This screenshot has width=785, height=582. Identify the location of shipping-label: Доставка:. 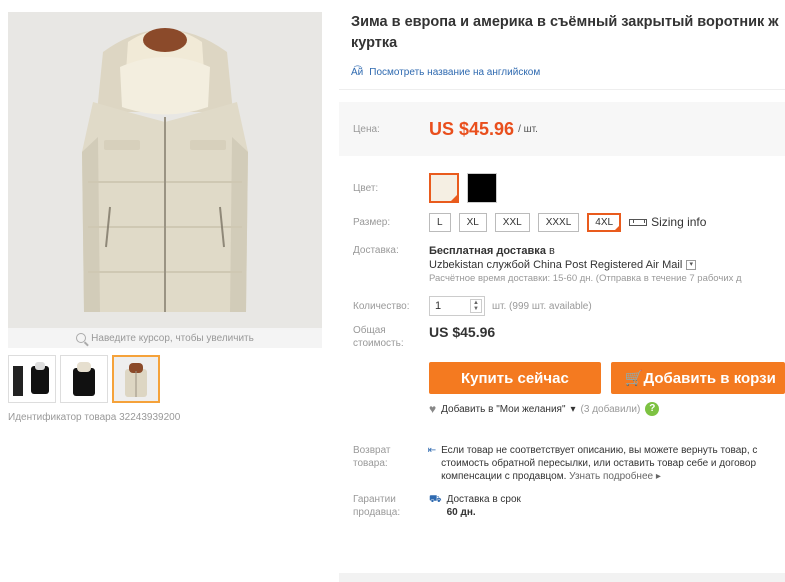
(376, 250).